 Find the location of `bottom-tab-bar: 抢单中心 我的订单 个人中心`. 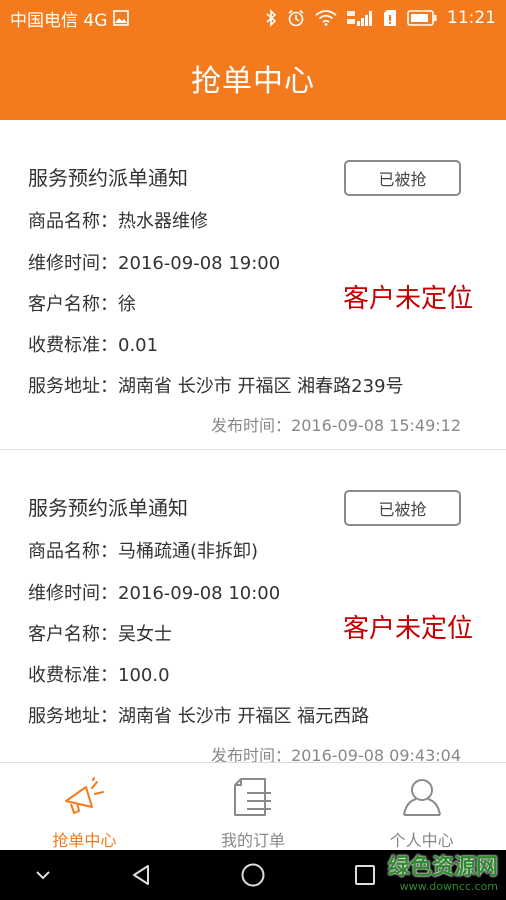

bottom-tab-bar: 抢单中心 我的订单 个人中心 is located at coordinates (253, 806).